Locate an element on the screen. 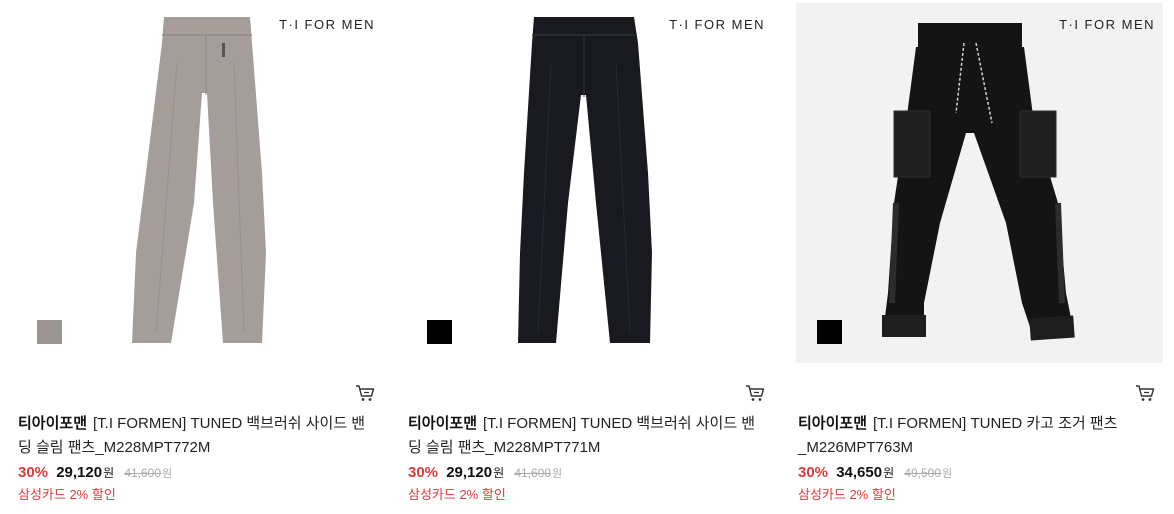 The width and height of the screenshot is (1174, 514). sale-price: 34,650 is located at coordinates (859, 472).